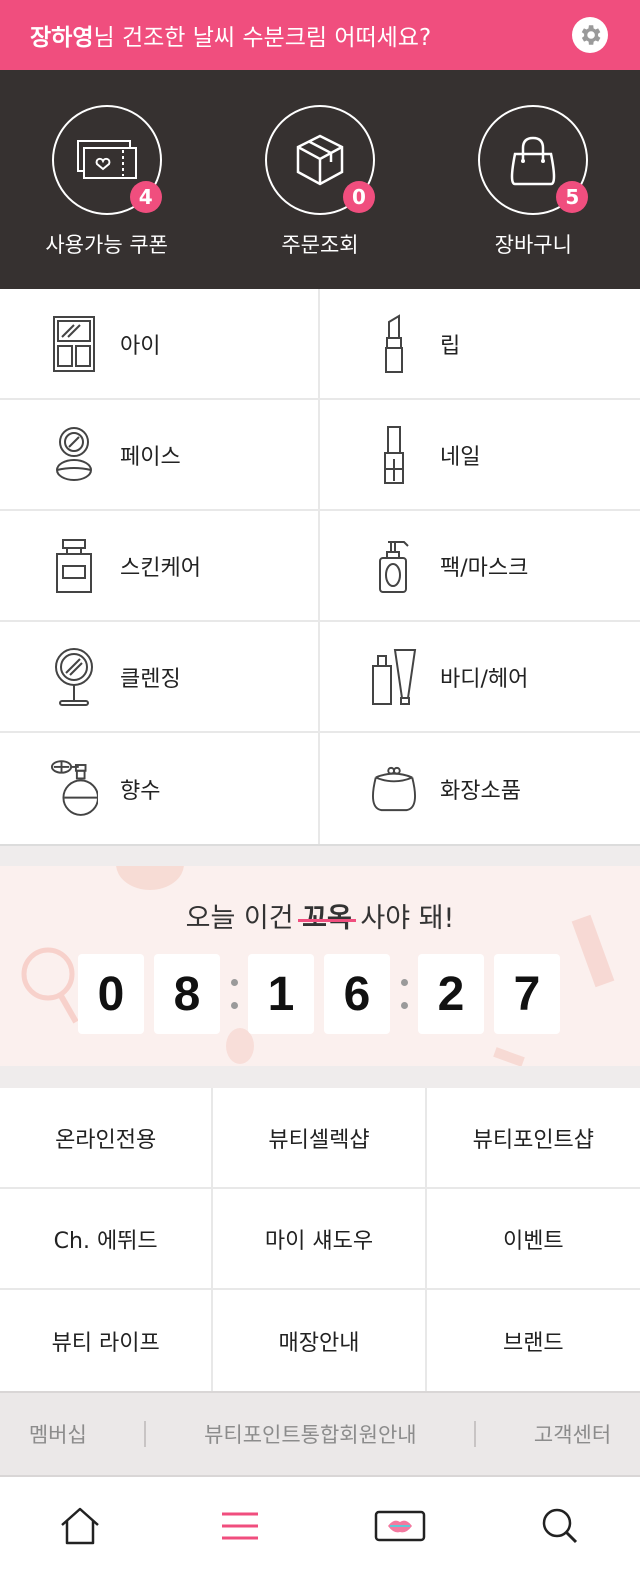 The image size is (640, 1574). Describe the element at coordinates (310, 1434) in the screenshot. I see `integrated-member-guide-link: 뷰티포인트통합회원안내` at that location.